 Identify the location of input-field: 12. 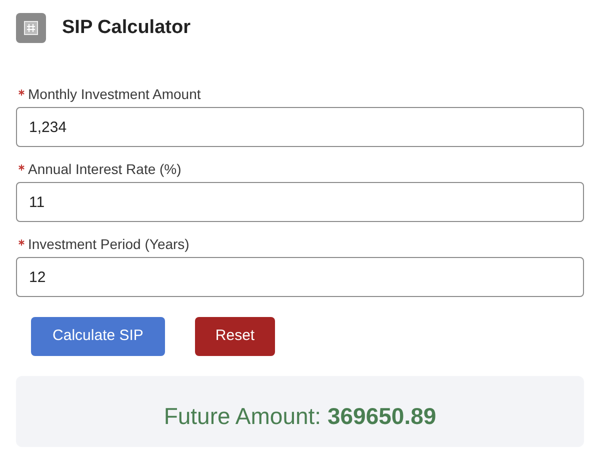
(300, 277).